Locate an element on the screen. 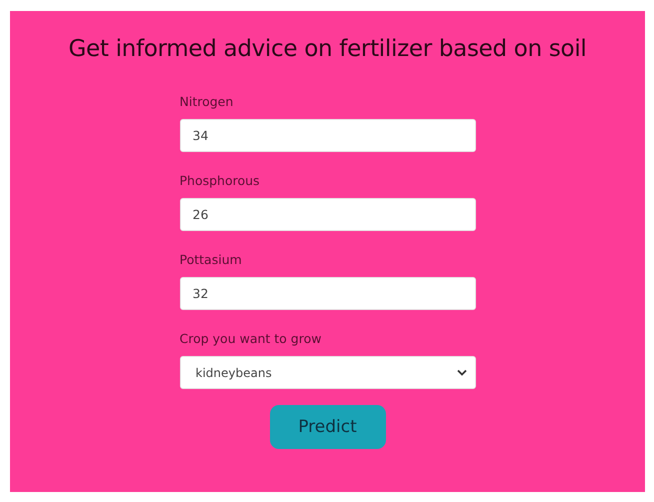 This screenshot has height=502, width=654. field-label: Phosphorous is located at coordinates (220, 181).